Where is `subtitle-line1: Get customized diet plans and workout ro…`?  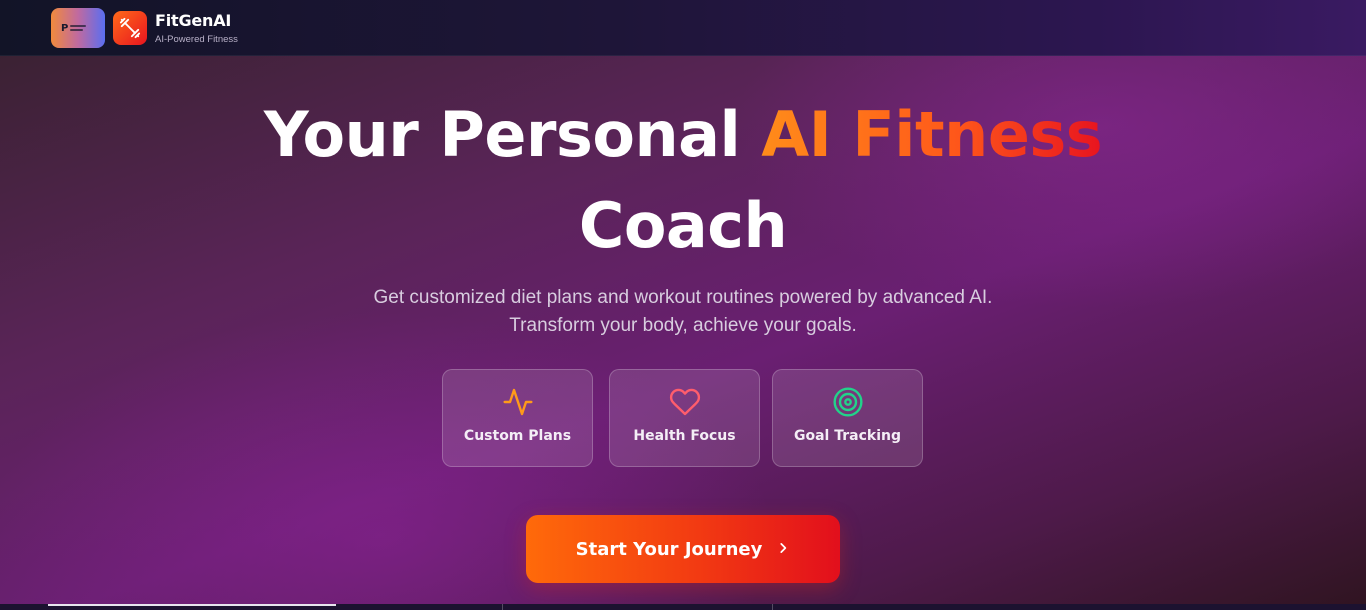
subtitle-line1: Get customized diet plans and workout ro… is located at coordinates (683, 297).